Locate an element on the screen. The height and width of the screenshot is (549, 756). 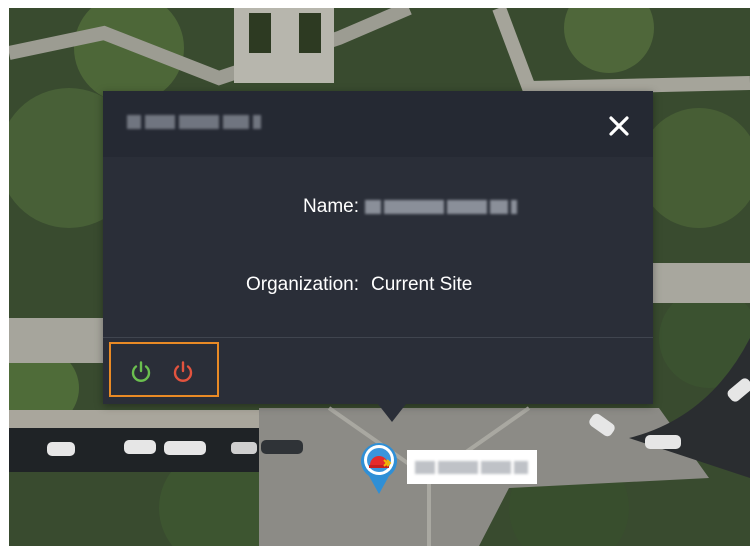
power-off-icon is located at coordinates (183, 371).